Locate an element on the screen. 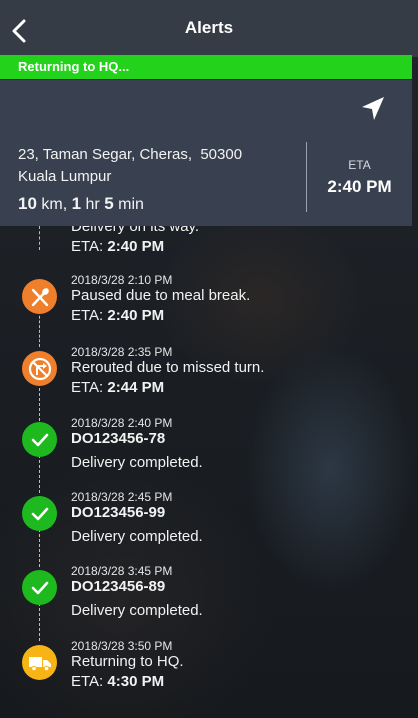 This screenshot has height=718, width=418. eta-value: 2:44 PM is located at coordinates (136, 387).